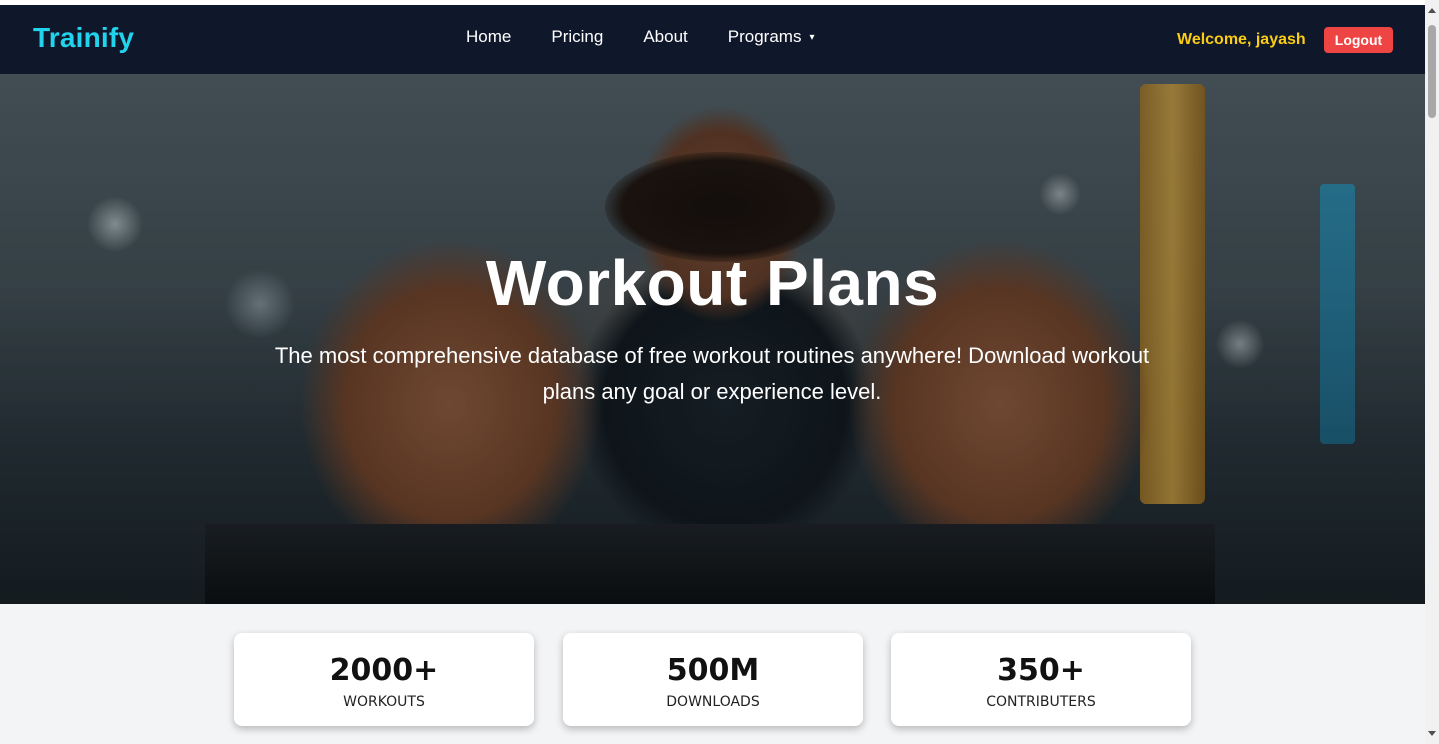  I want to click on vertical-scrollbar, so click(1432, 372).